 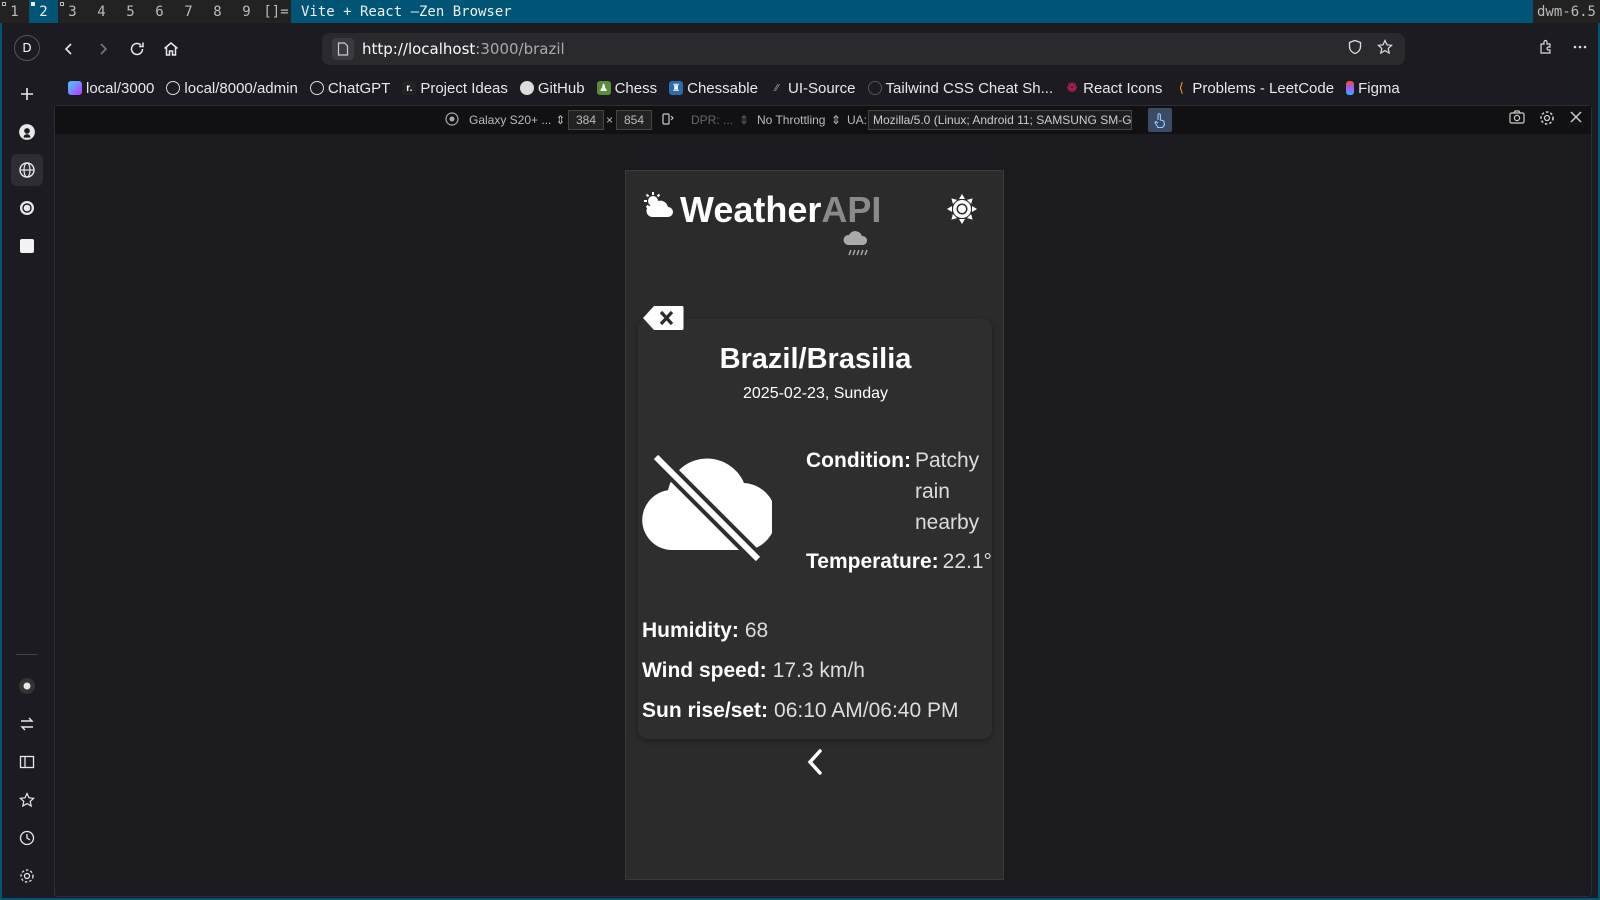 What do you see at coordinates (863, 49) in the screenshot?
I see `url-bar: http://localhost:3000/brazil` at bounding box center [863, 49].